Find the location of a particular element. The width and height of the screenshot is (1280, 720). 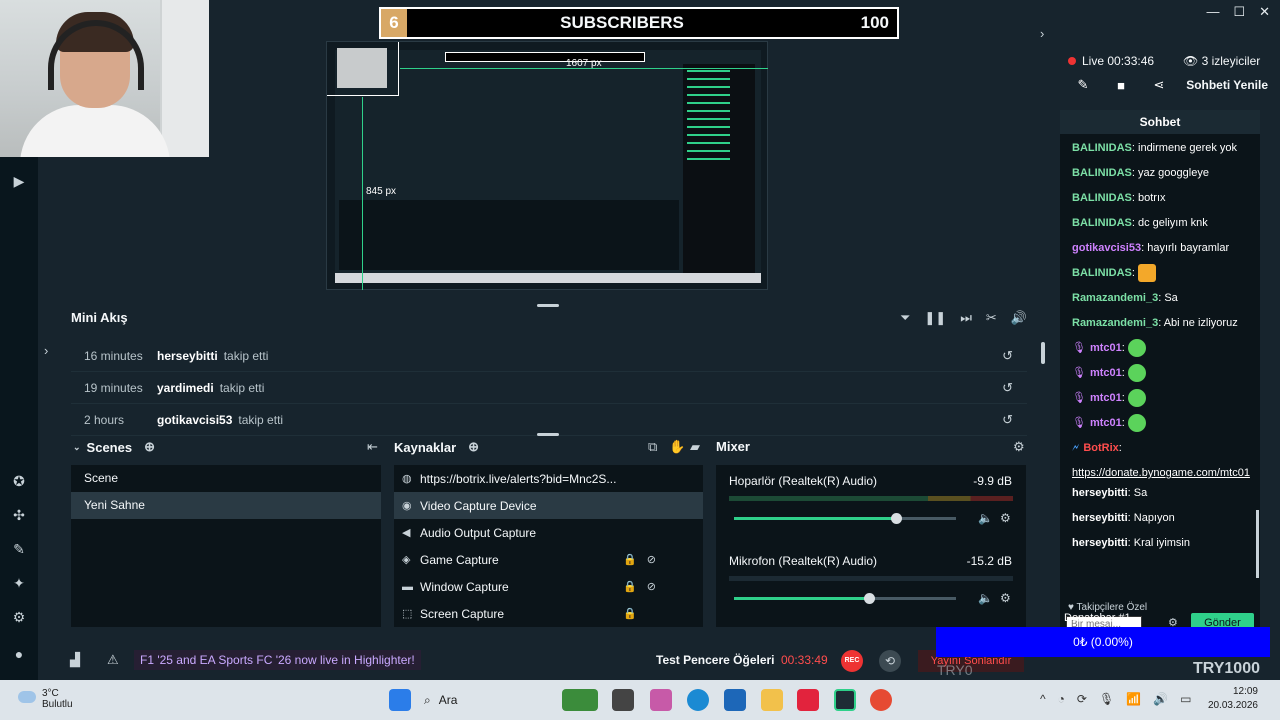

wifi-icon: 📶 is located at coordinates (1133, 699).